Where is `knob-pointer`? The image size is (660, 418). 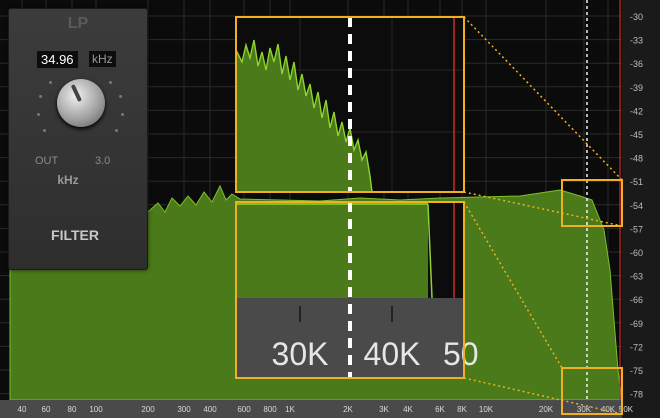
knob-pointer is located at coordinates (76, 93).